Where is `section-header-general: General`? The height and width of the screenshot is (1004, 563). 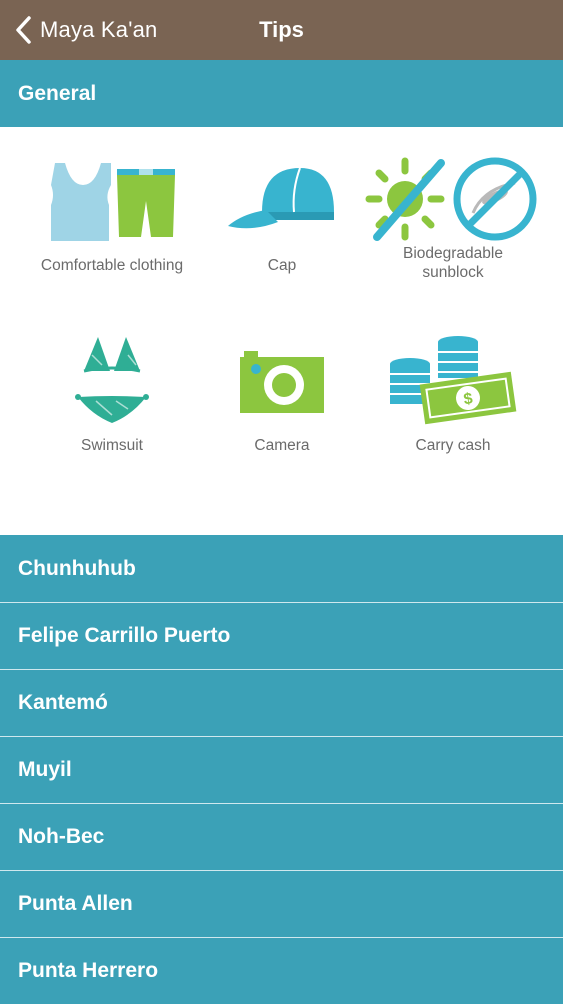 section-header-general: General is located at coordinates (281, 93).